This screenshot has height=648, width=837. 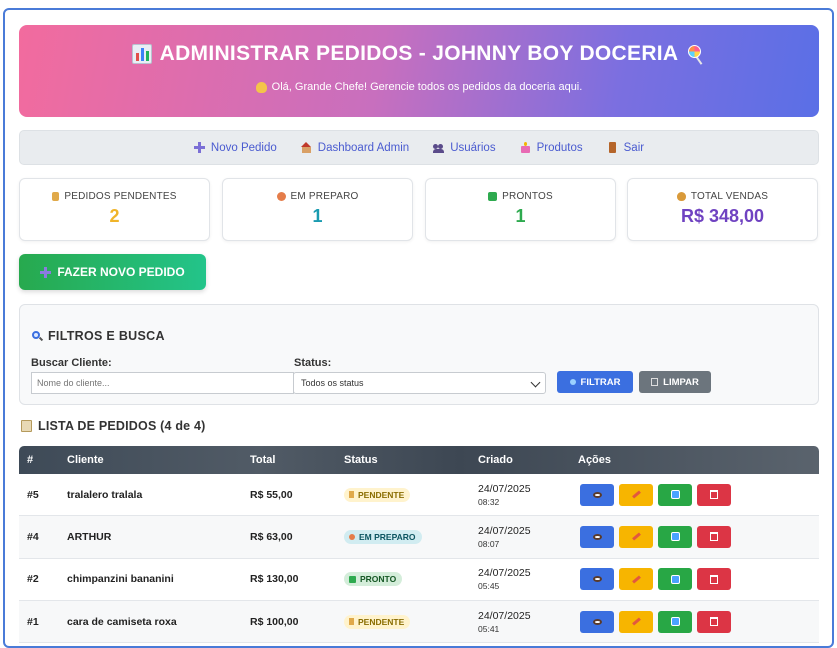 I want to click on order-status-cell: EM PREPARO, so click(x=403, y=536).